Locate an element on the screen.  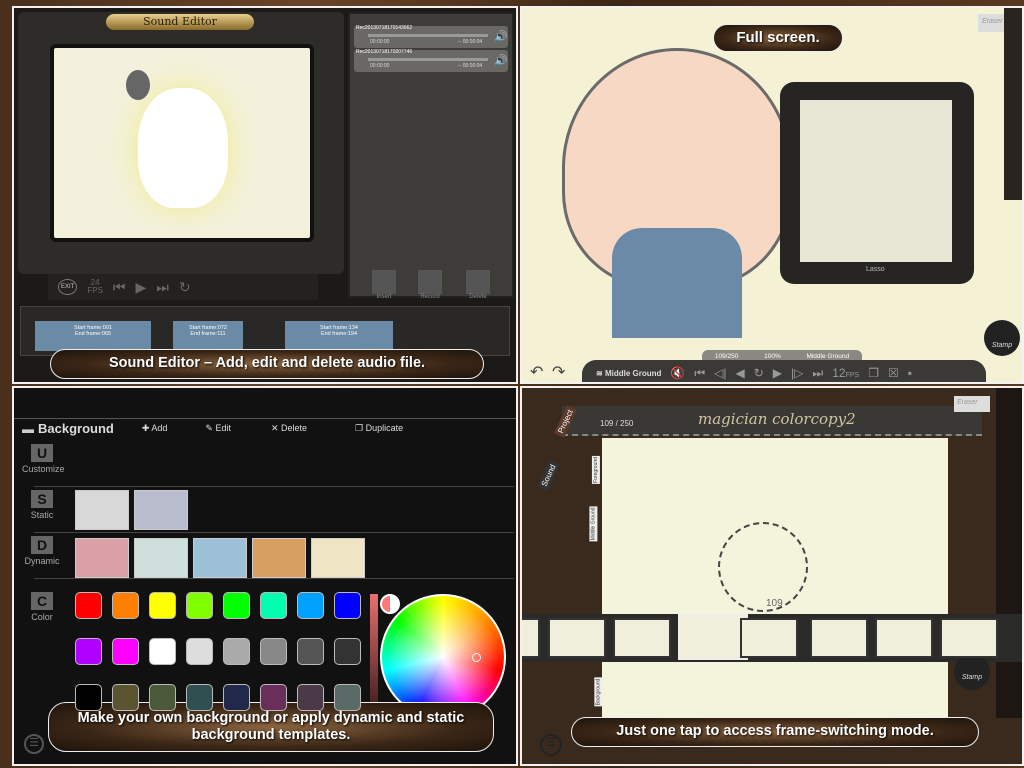
clip: Start frame:001 End frame:065 is located at coordinates (93, 336).